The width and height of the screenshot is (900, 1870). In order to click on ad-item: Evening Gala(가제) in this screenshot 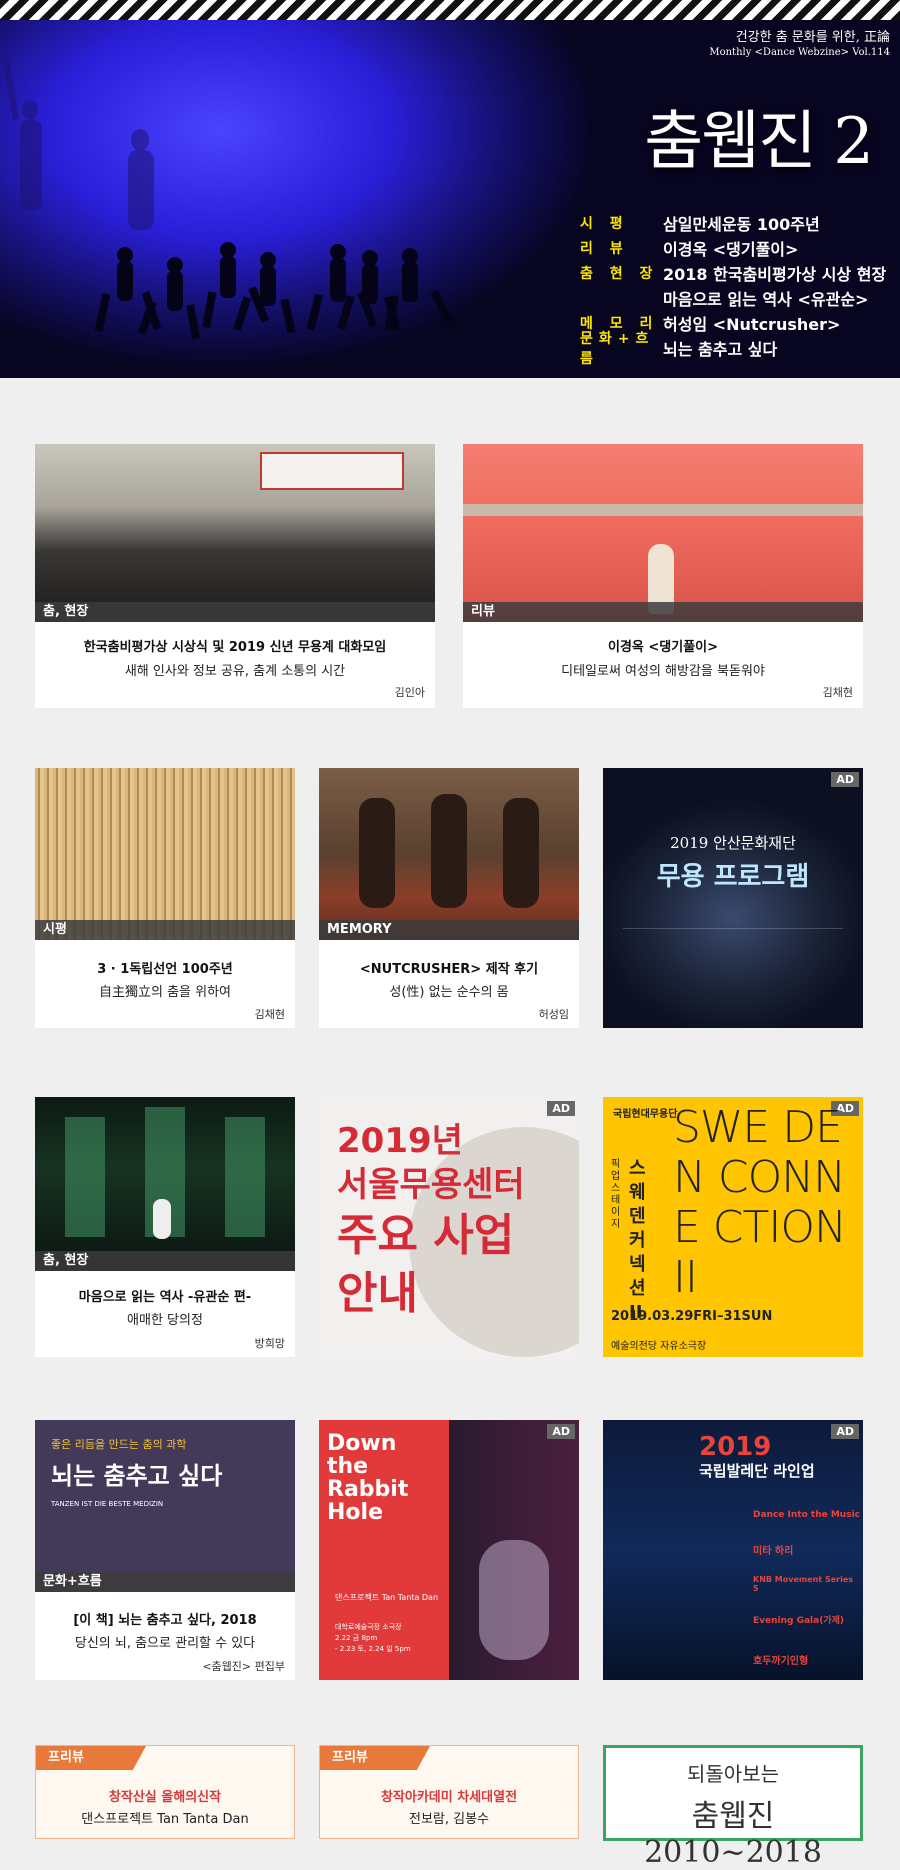, I will do `click(798, 1621)`.